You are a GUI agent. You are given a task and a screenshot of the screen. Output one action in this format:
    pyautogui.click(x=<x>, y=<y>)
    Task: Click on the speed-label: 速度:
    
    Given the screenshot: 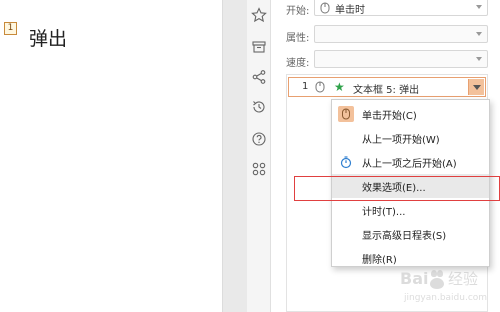 What is the action you would take?
    pyautogui.click(x=298, y=63)
    